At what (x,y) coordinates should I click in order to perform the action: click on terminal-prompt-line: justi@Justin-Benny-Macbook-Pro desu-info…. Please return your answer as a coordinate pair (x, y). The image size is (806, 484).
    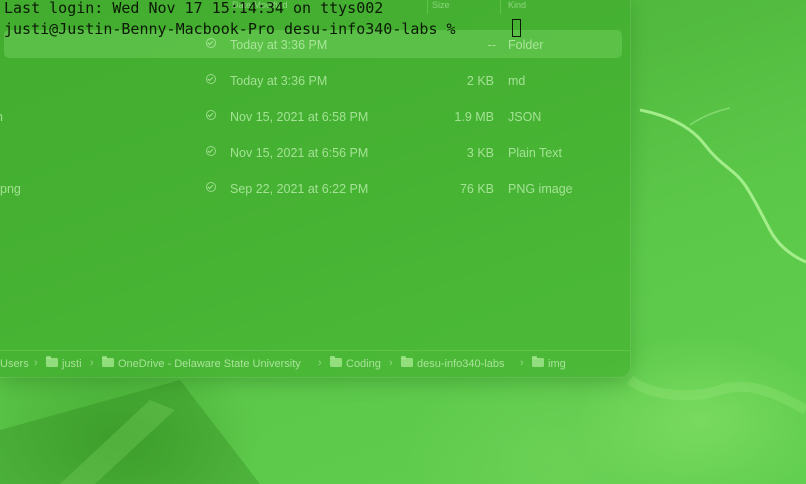
    Looking at the image, I should click on (234, 29).